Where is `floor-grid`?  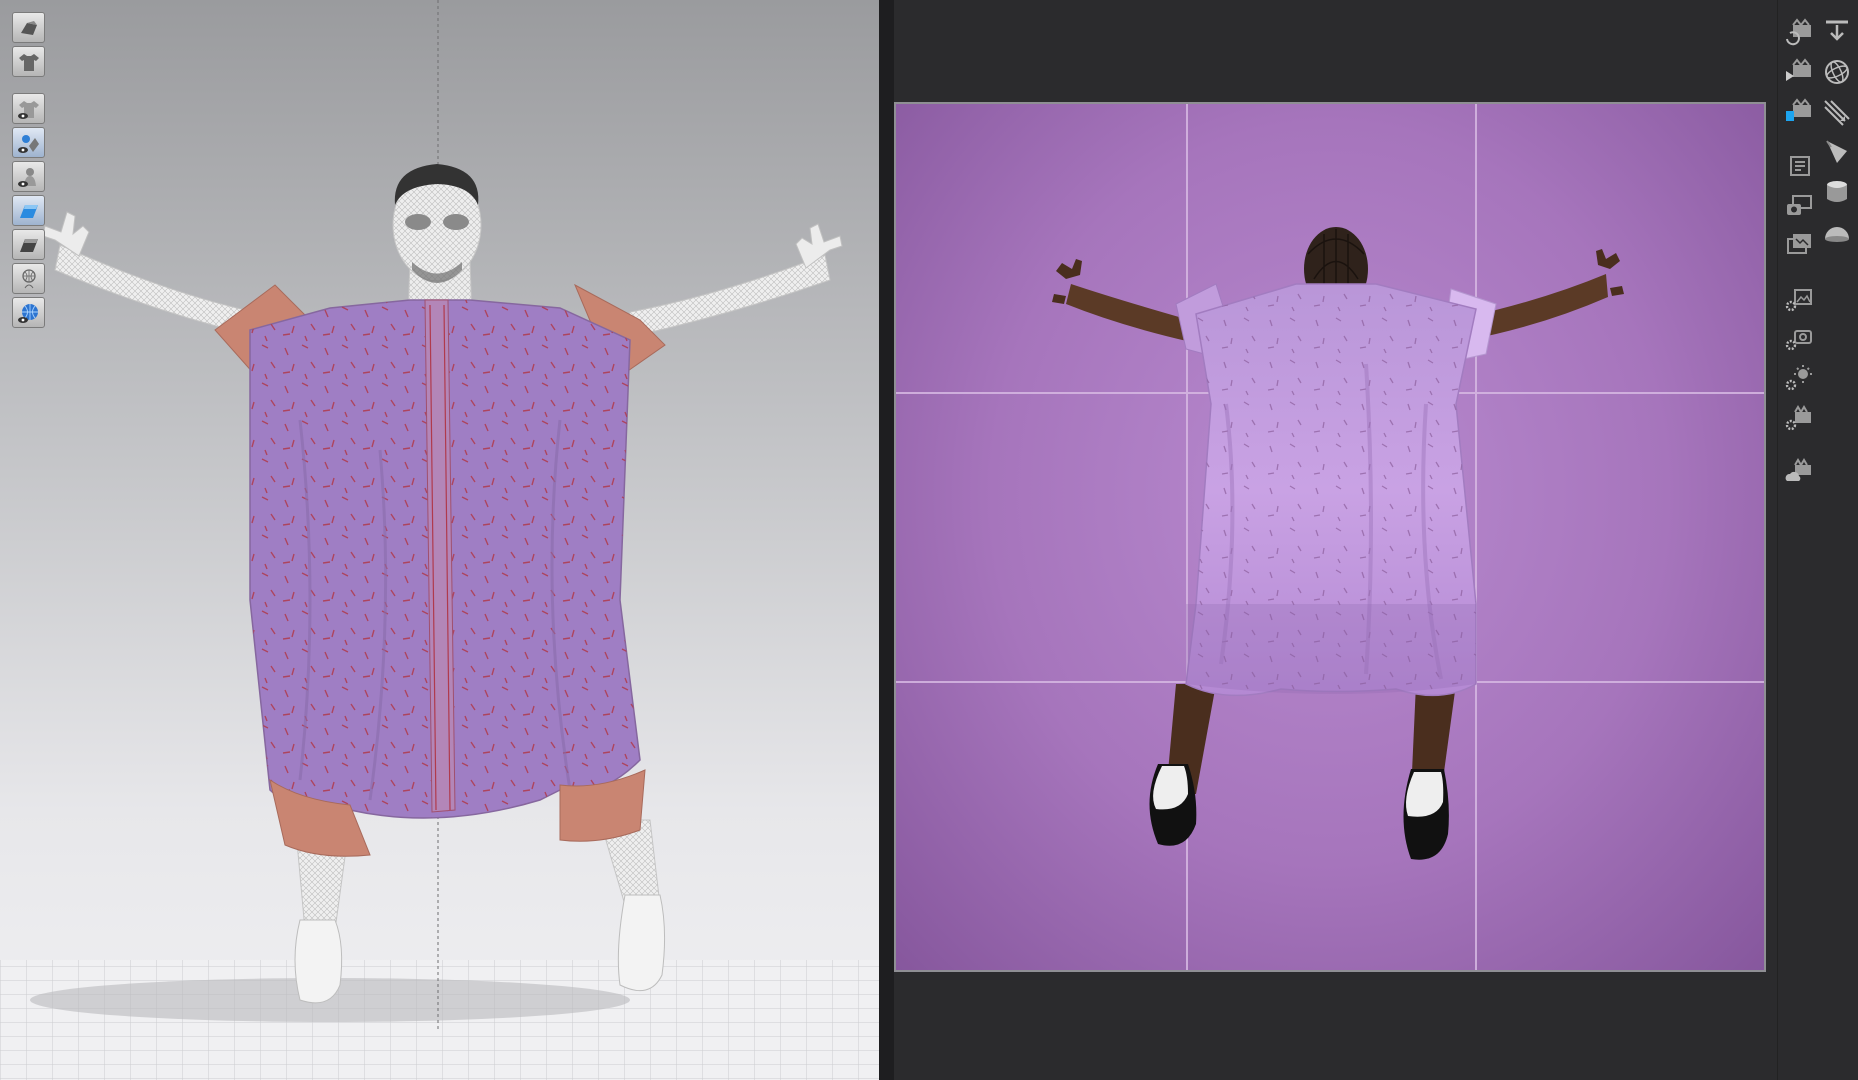 floor-grid is located at coordinates (439, 1020).